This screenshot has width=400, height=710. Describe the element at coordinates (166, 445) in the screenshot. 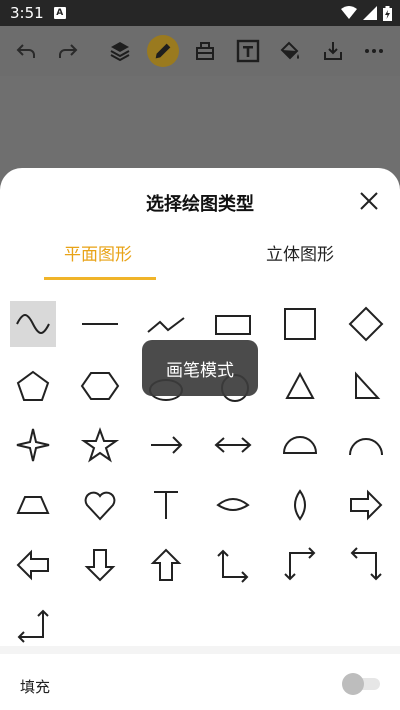

I see `shape-arrow-right` at that location.